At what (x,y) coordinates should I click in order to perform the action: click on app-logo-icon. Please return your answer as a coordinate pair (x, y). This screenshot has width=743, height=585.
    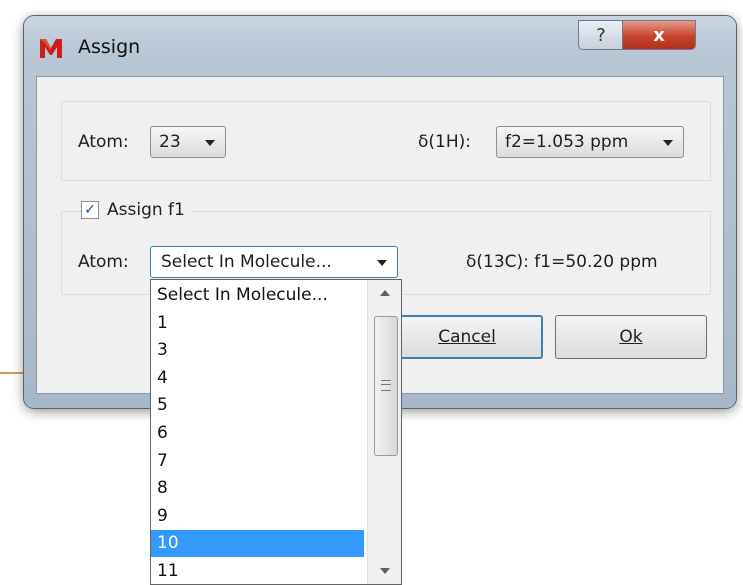
    Looking at the image, I should click on (51, 48).